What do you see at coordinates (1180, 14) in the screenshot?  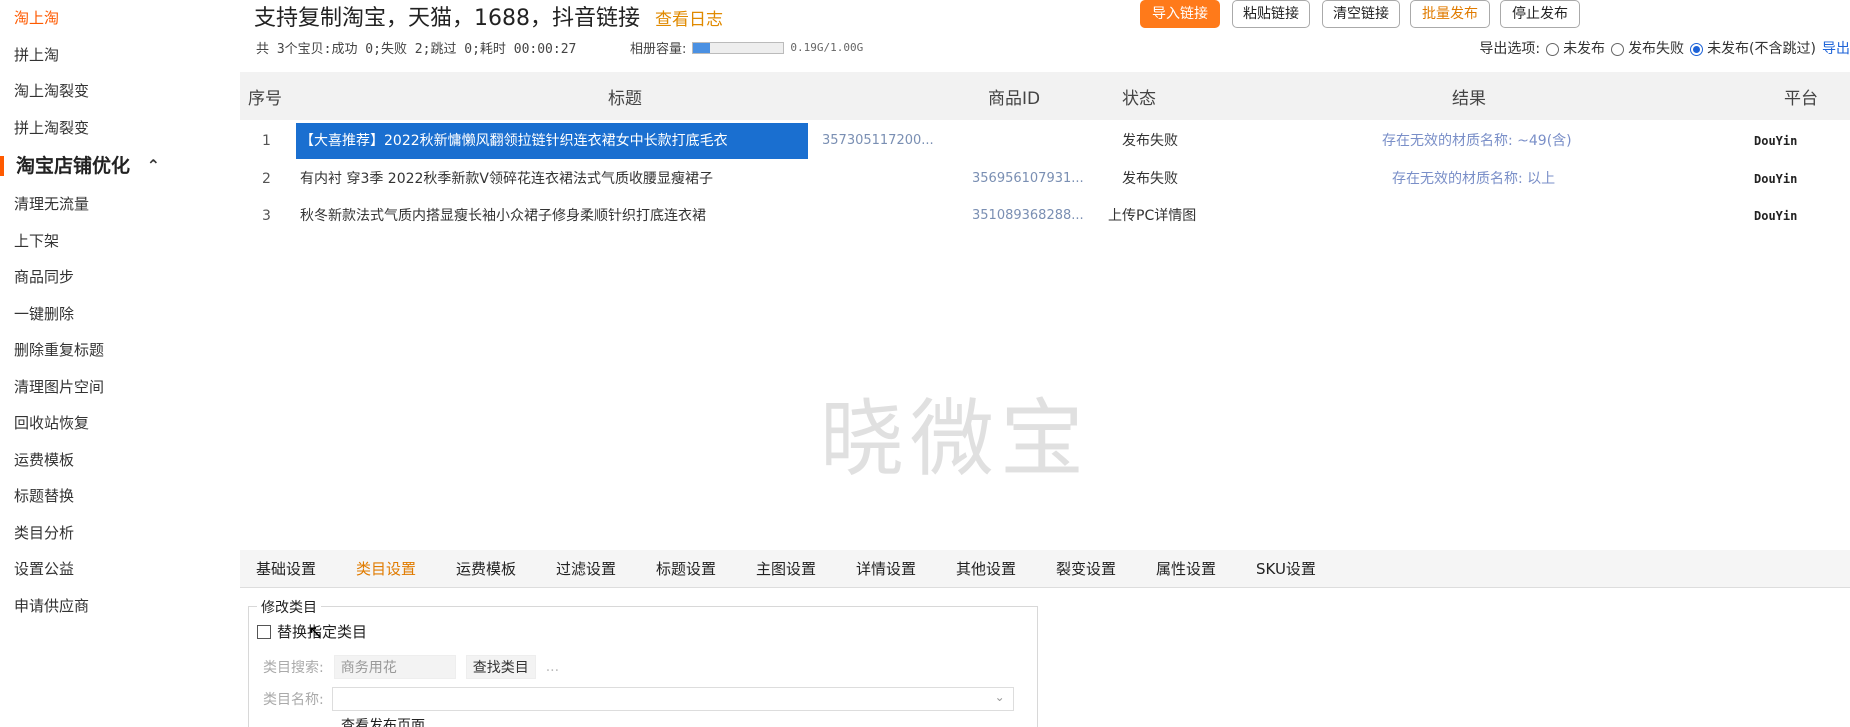 I see `import-link-button: 导入链接` at bounding box center [1180, 14].